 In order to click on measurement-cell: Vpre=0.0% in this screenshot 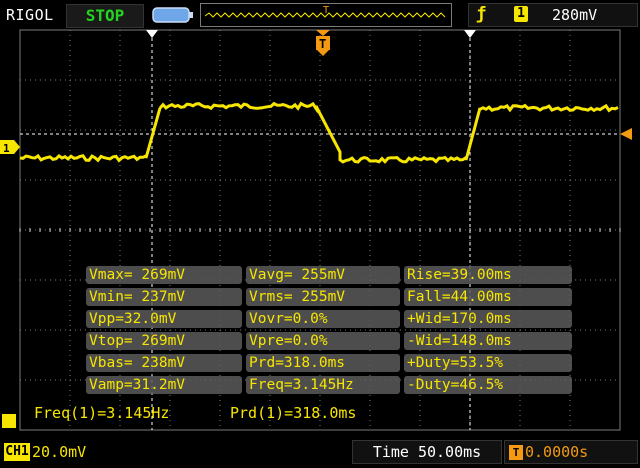, I will do `click(323, 341)`.